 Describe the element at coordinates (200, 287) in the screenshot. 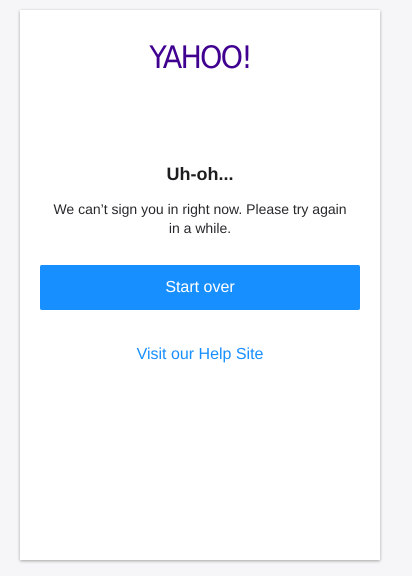

I see `start-over-button: Start over` at that location.